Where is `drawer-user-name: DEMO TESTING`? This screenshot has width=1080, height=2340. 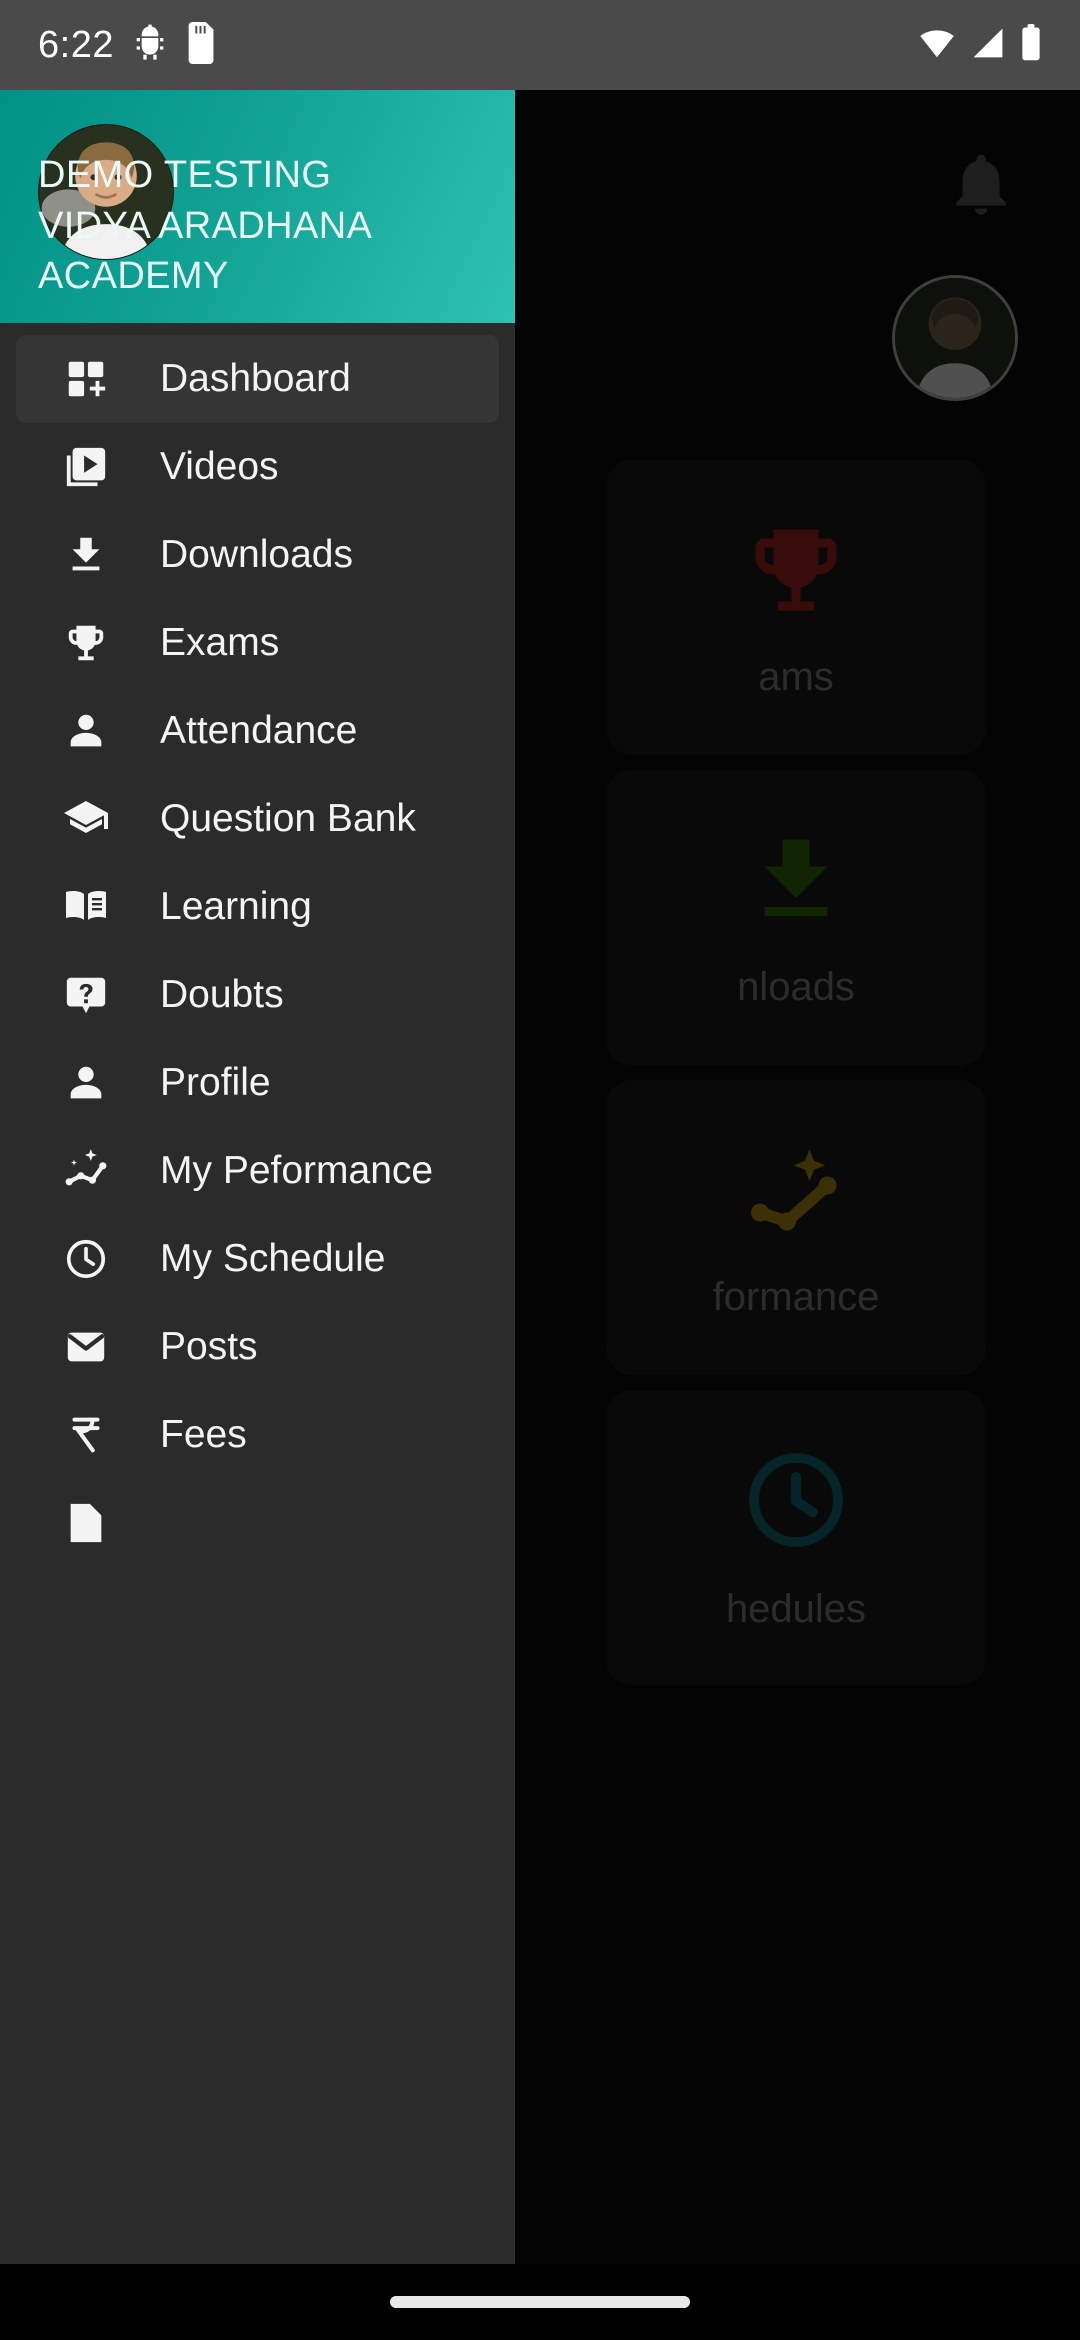
drawer-user-name: DEMO TESTING is located at coordinates (185, 175).